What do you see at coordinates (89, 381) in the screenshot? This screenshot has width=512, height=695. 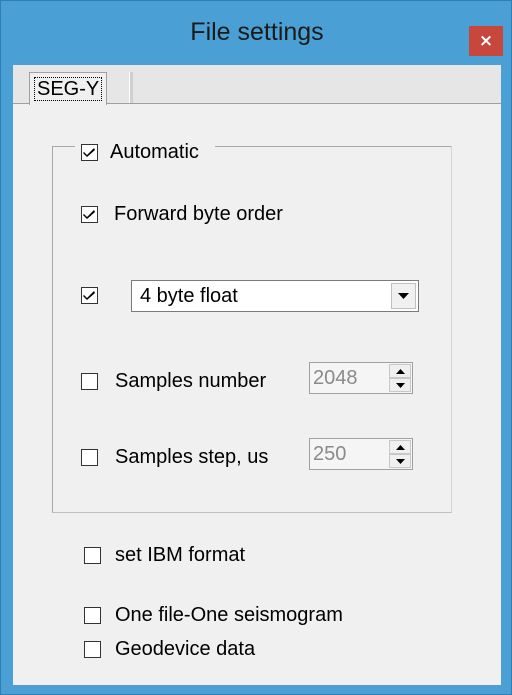 I see `samples-number-checkbox` at bounding box center [89, 381].